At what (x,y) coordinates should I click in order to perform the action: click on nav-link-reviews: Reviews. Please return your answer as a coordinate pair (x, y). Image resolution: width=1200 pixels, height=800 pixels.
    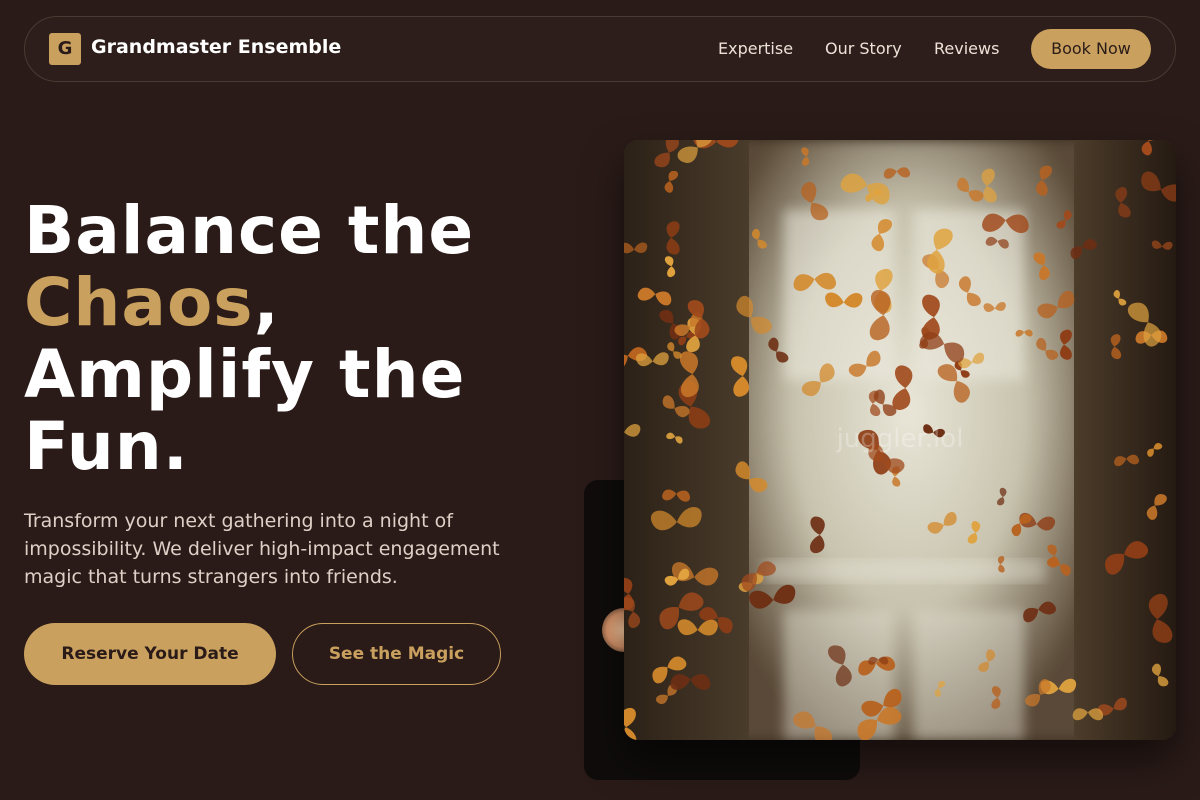
    Looking at the image, I should click on (966, 48).